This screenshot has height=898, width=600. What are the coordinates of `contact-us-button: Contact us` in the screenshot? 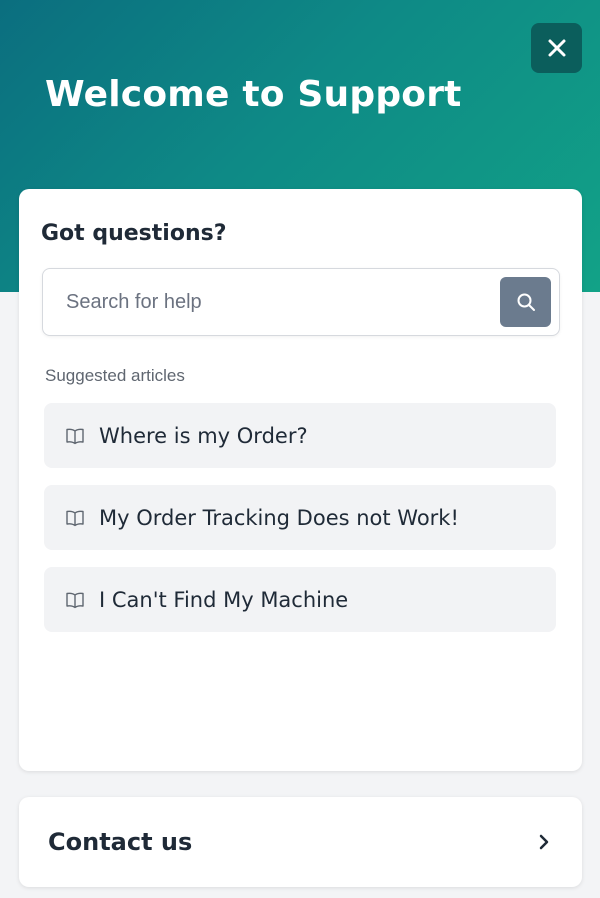 It's located at (300, 842).